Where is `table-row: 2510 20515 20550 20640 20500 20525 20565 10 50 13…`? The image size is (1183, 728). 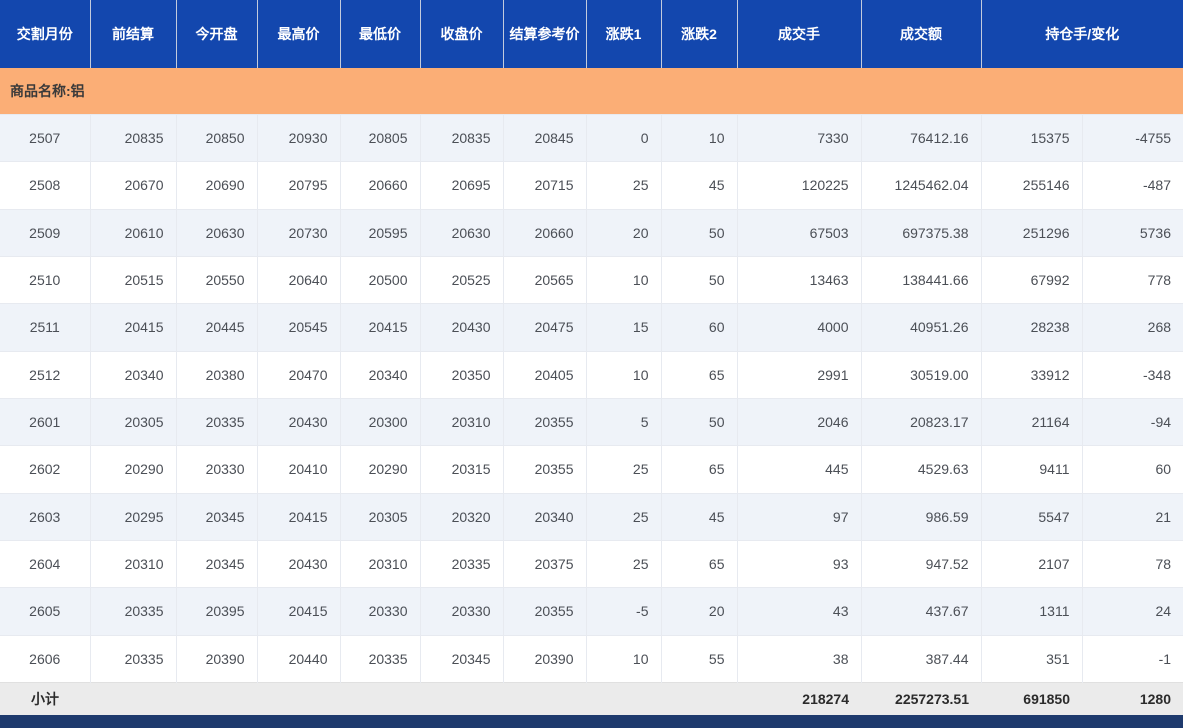 table-row: 2510 20515 20550 20640 20500 20525 20565 10 50 13… is located at coordinates (591, 279).